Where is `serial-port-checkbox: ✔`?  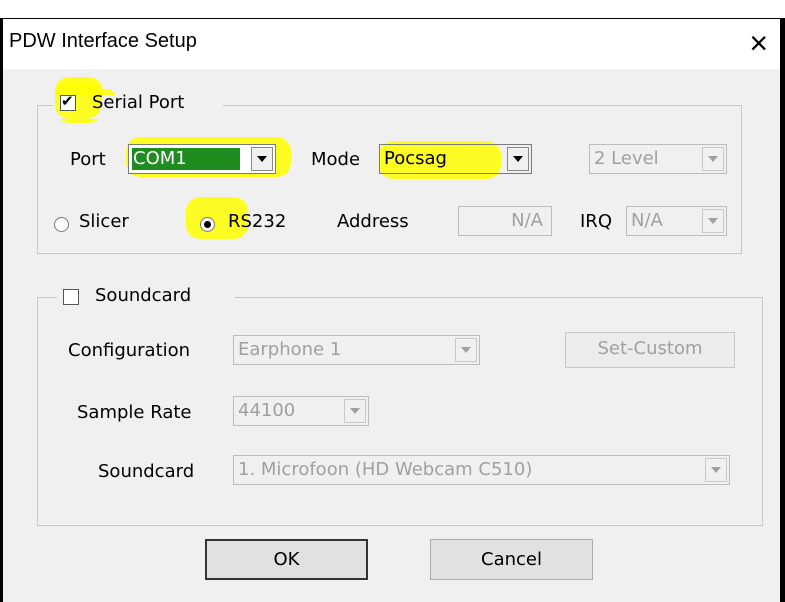
serial-port-checkbox: ✔ is located at coordinates (68, 101).